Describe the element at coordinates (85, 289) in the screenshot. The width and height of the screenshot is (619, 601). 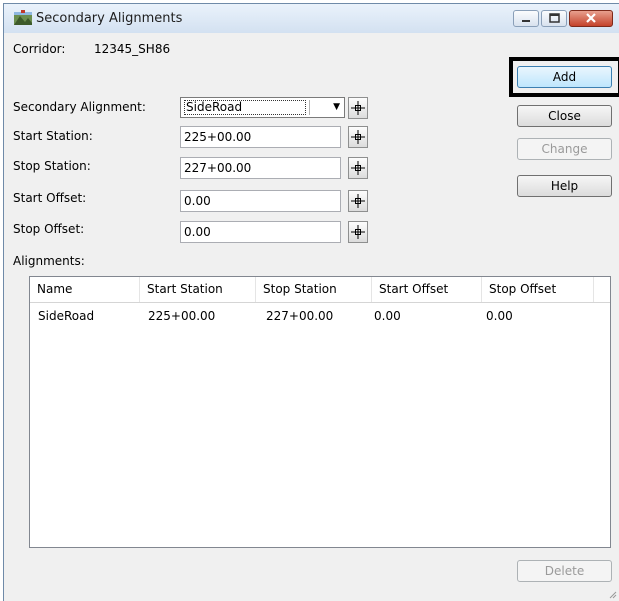
I see `column-header-name: Name` at that location.